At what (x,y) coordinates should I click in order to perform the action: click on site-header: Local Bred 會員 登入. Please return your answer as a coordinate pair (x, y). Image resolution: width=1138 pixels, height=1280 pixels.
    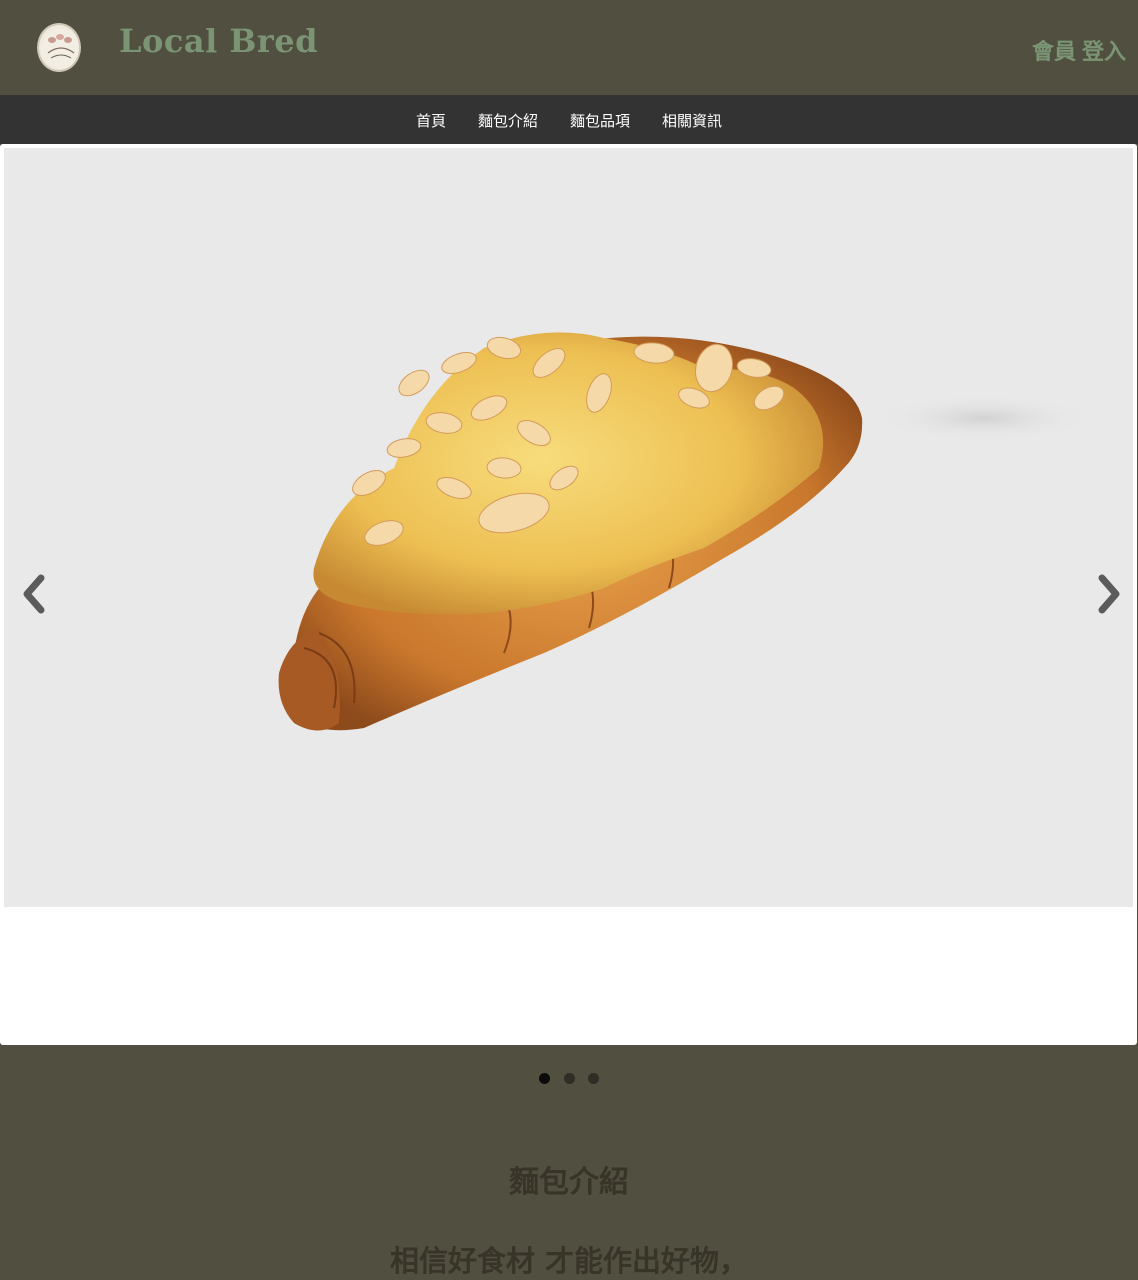
    Looking at the image, I should click on (569, 47).